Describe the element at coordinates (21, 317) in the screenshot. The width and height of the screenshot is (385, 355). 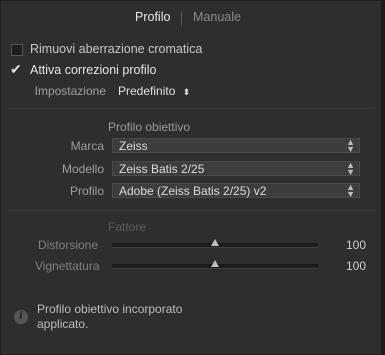
I see `info-icon: i` at that location.